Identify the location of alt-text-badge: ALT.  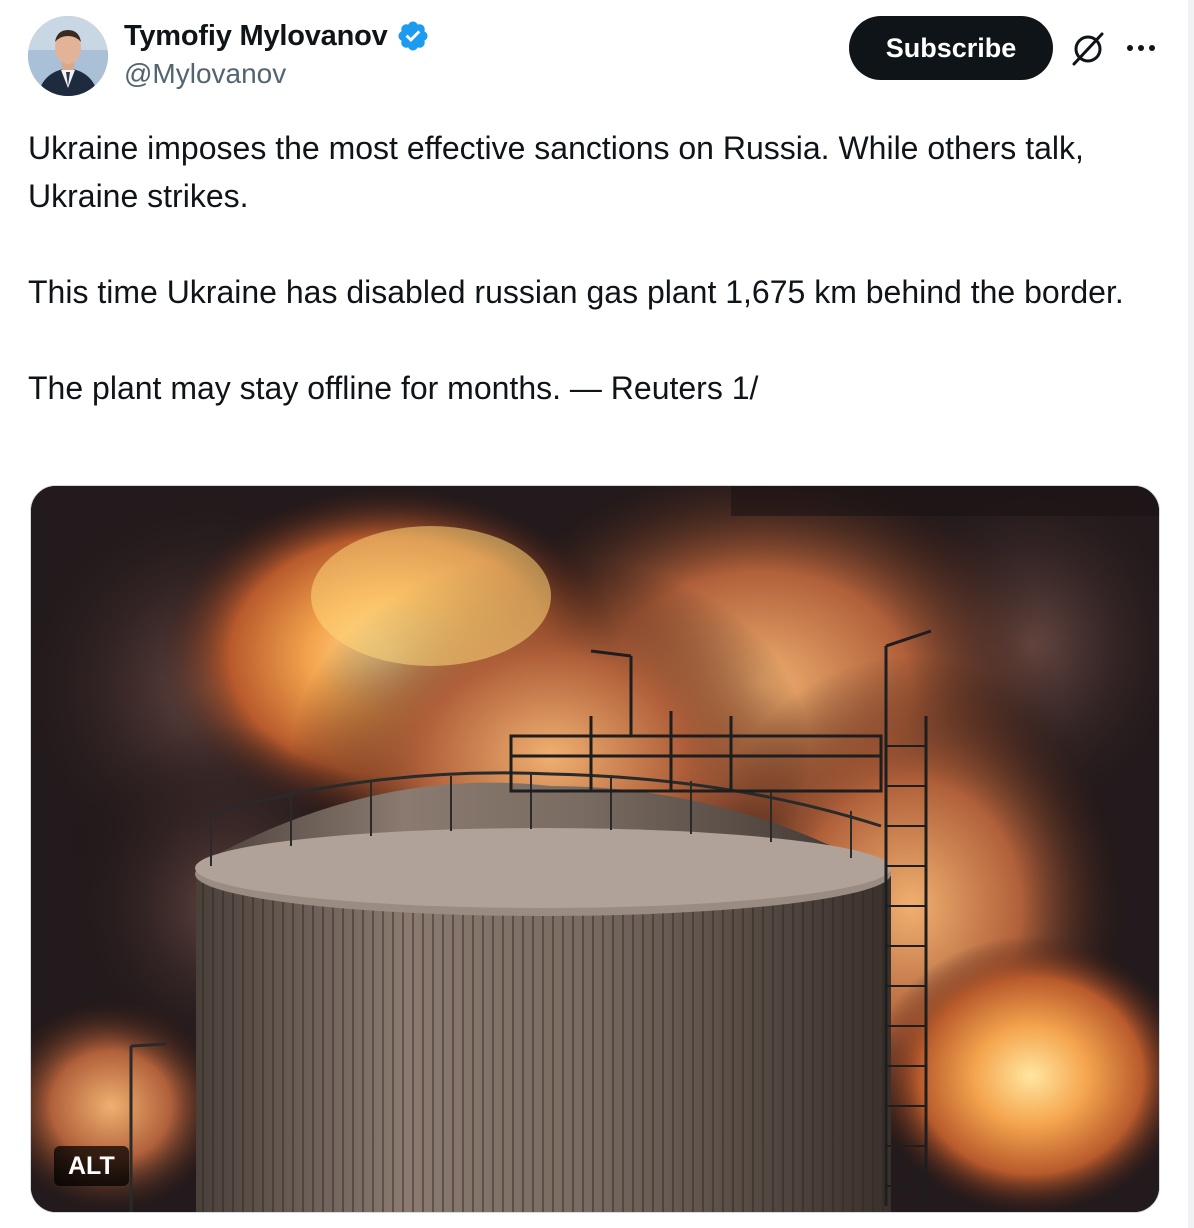
(91, 1166).